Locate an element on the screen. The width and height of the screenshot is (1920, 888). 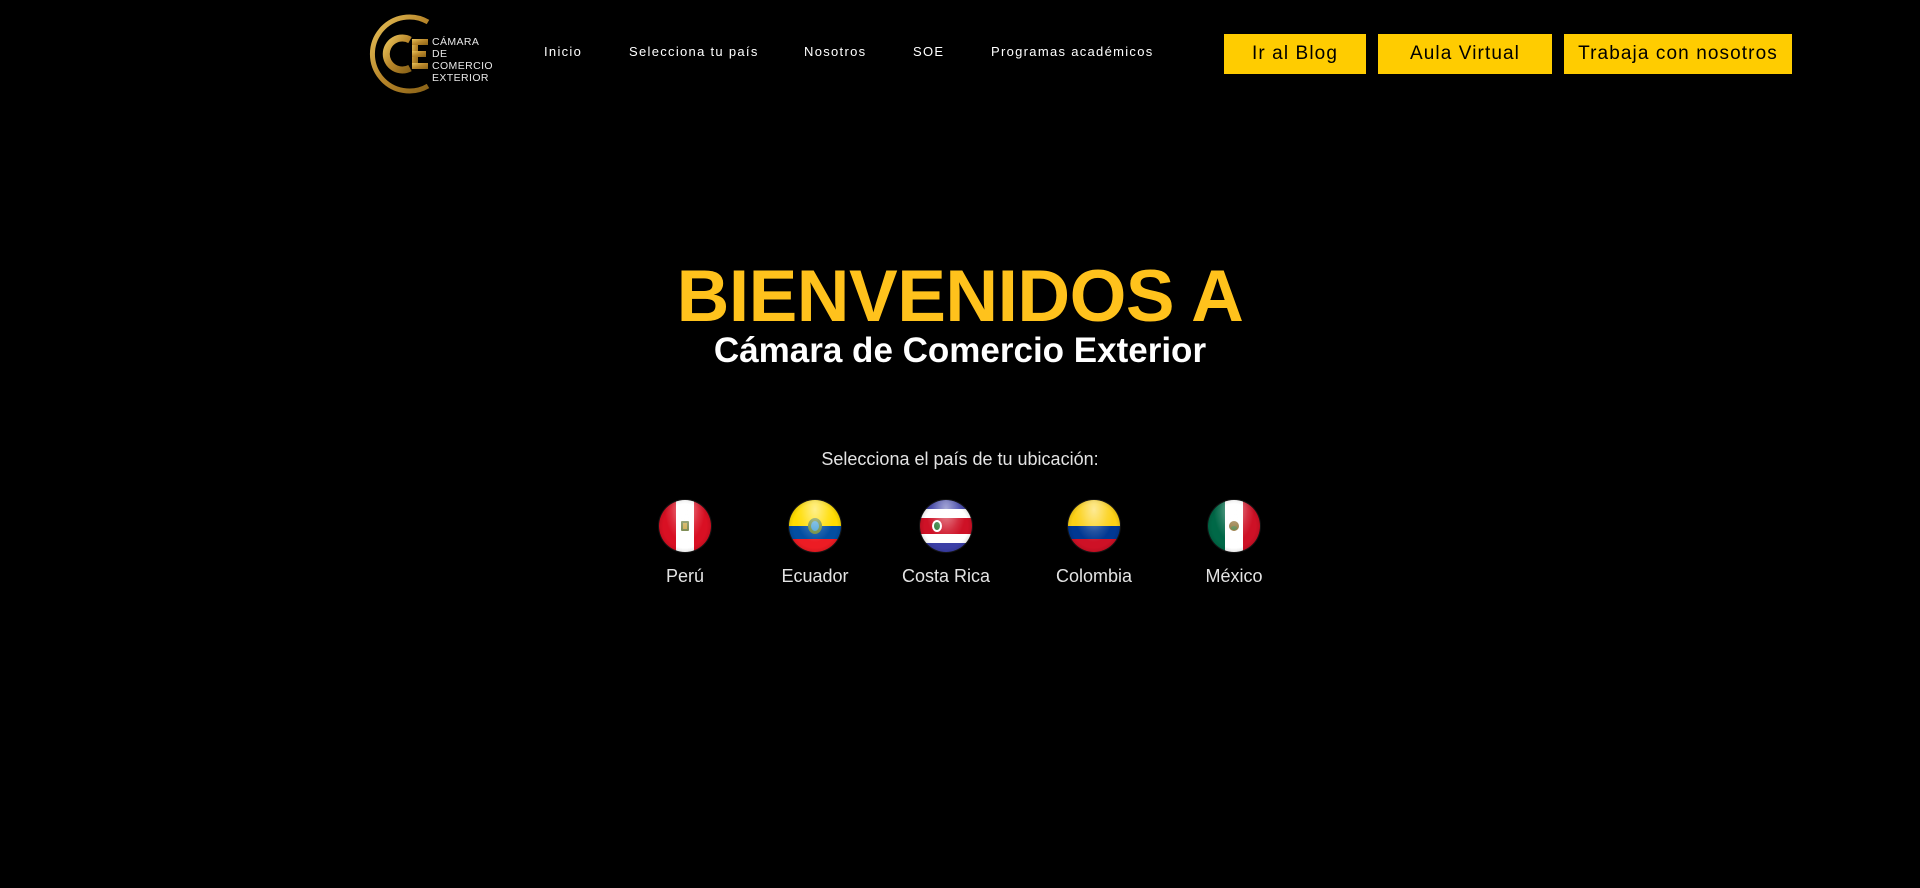
nav-item-nosotros: Nosotros is located at coordinates (835, 51).